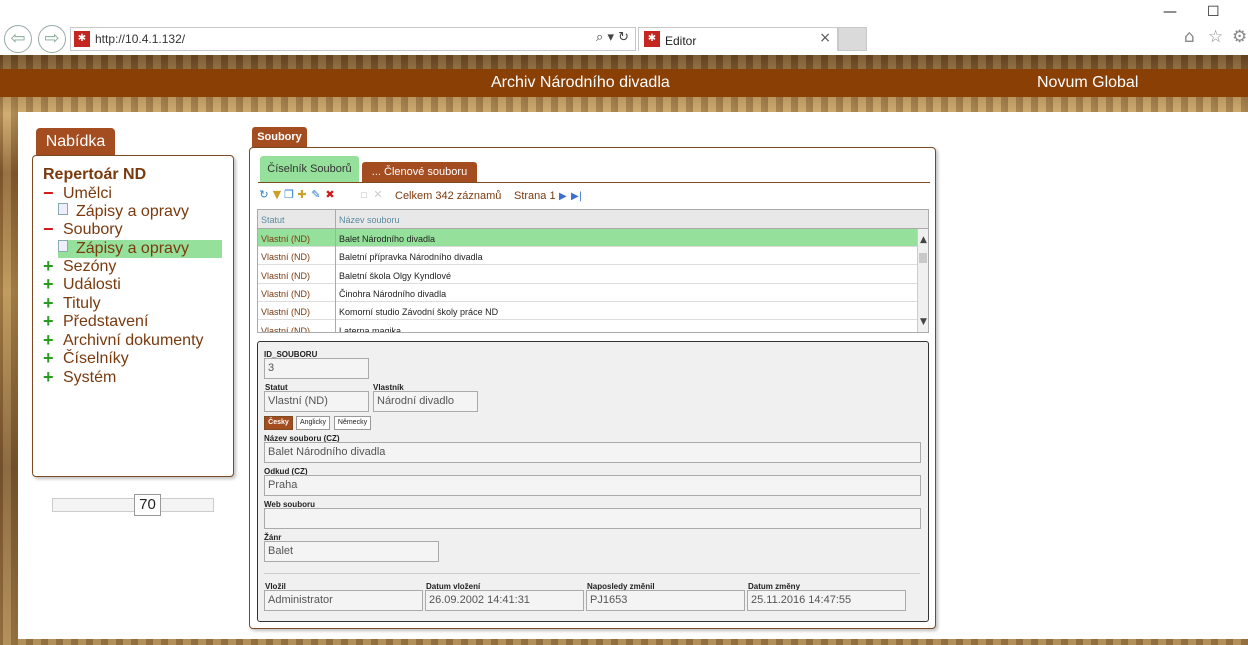 The image size is (1248, 645). Describe the element at coordinates (592, 573) in the screenshot. I see `detail-divider` at that location.